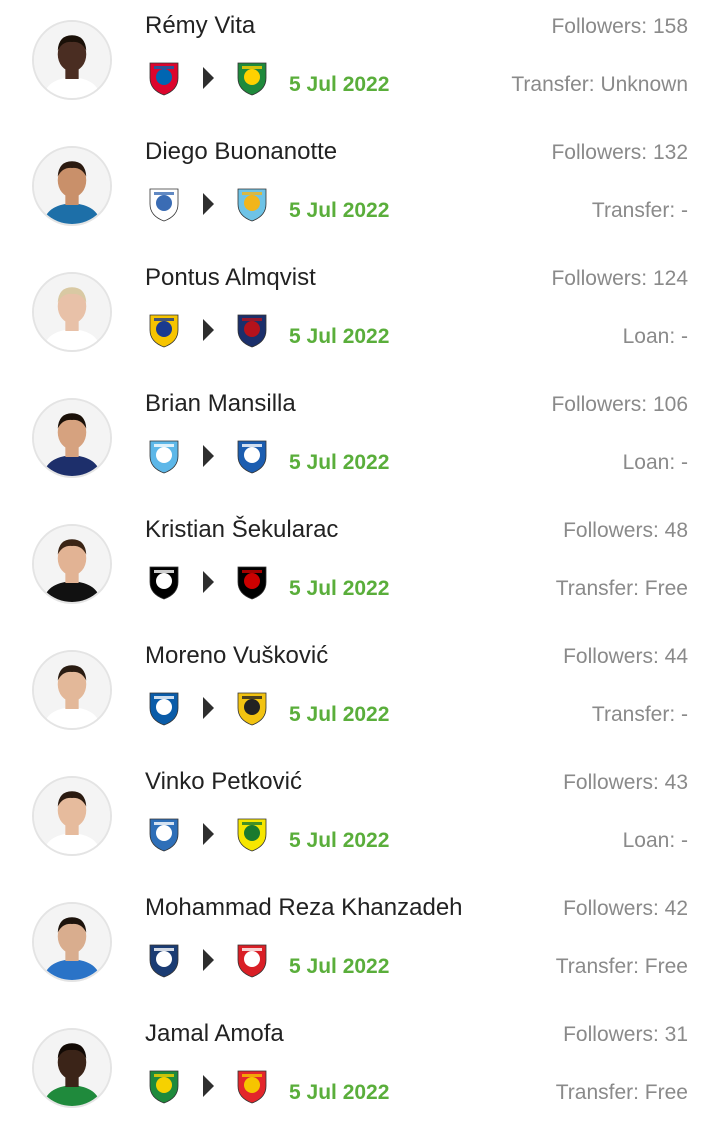  What do you see at coordinates (236, 656) in the screenshot?
I see `player-name: Moreno Vušković` at bounding box center [236, 656].